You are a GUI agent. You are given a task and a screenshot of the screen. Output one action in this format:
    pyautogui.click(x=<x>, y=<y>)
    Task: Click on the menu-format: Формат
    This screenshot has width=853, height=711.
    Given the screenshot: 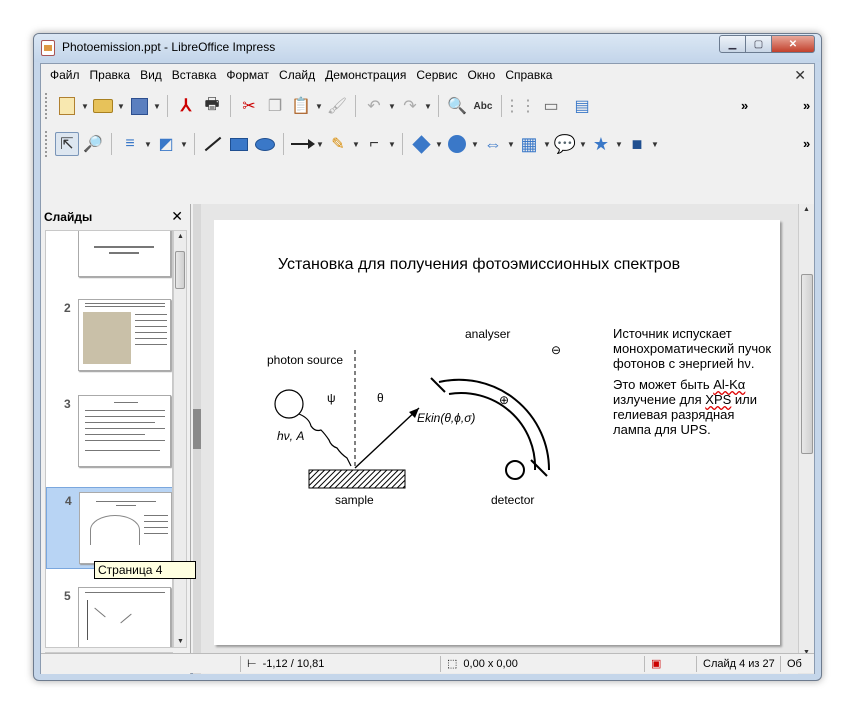 What is the action you would take?
    pyautogui.click(x=247, y=75)
    